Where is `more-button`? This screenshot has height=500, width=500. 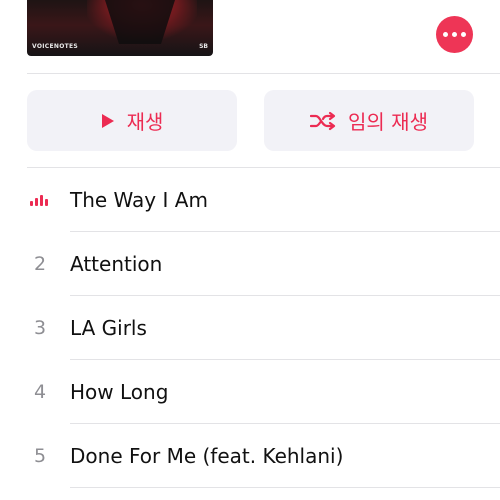
more-button is located at coordinates (454, 34).